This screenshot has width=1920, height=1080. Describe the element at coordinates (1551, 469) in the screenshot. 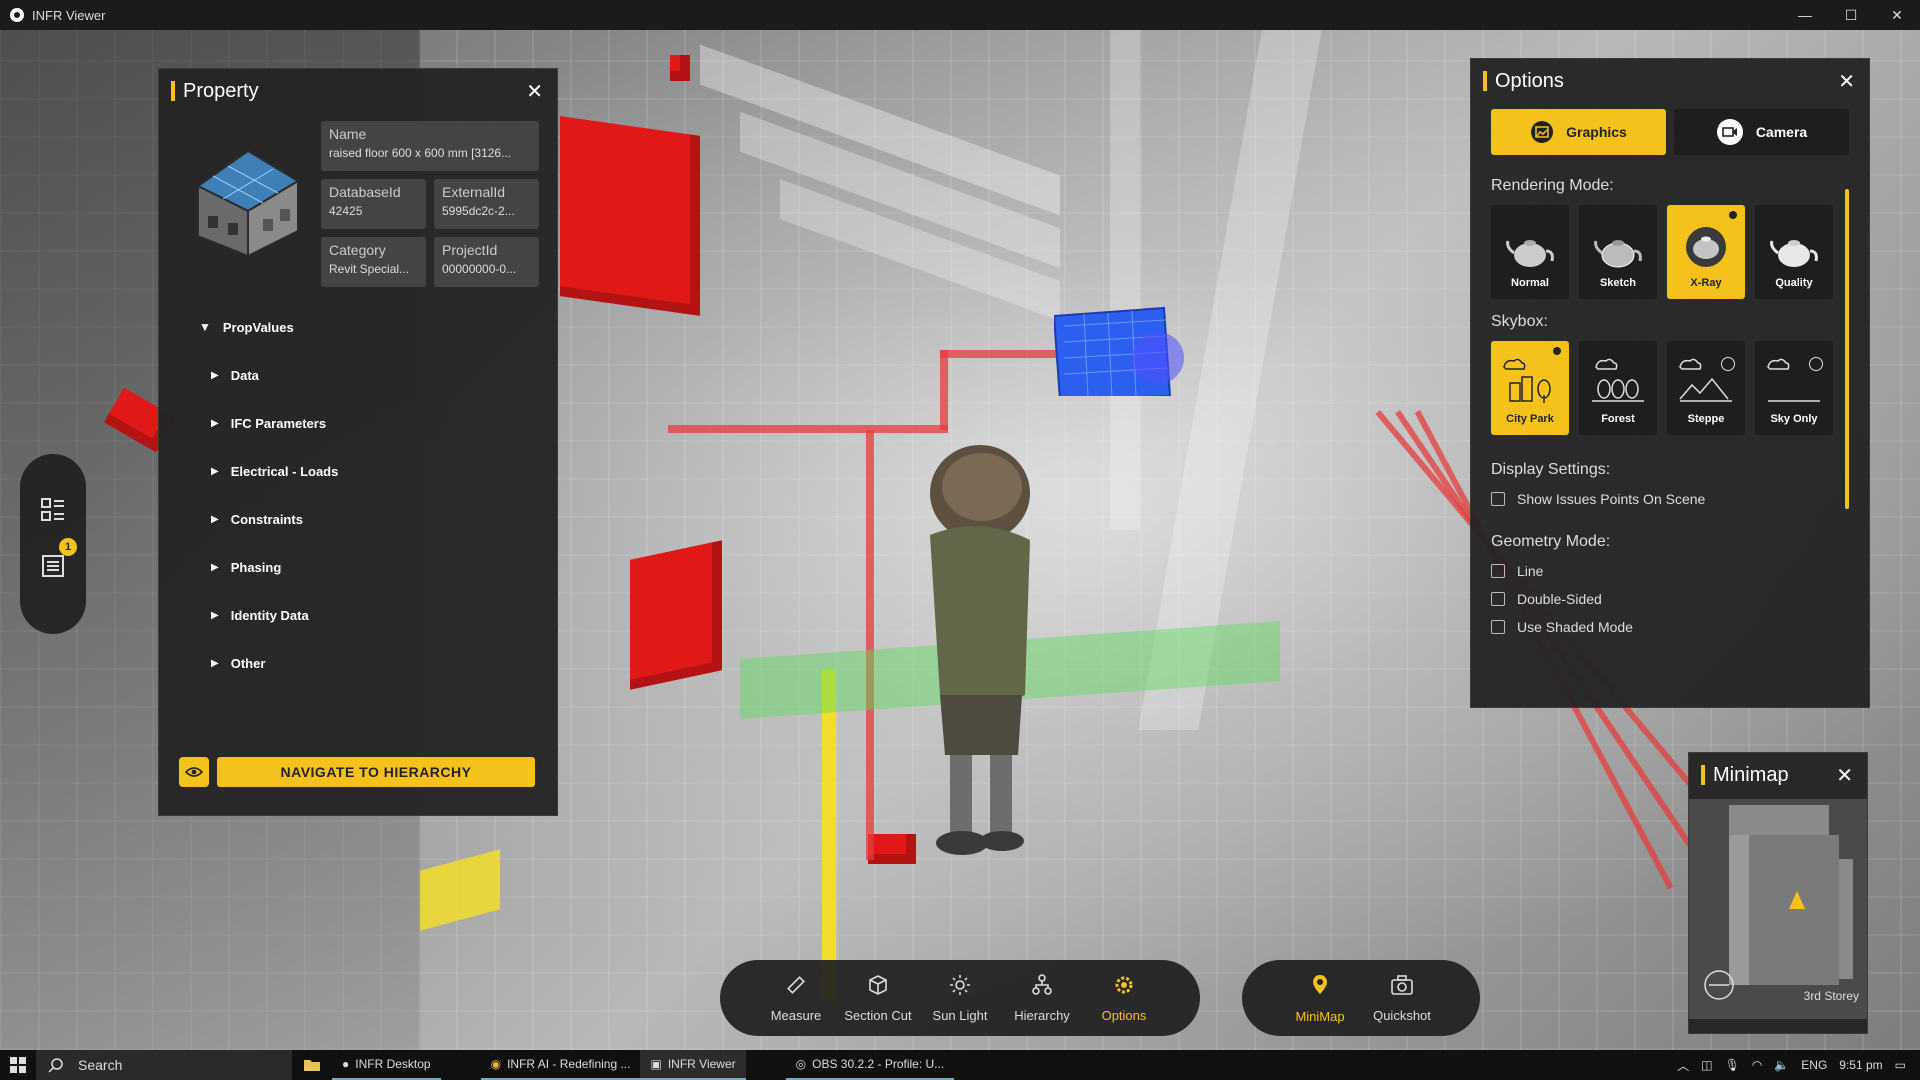

I see `display-settings-title: Display Settings:` at that location.